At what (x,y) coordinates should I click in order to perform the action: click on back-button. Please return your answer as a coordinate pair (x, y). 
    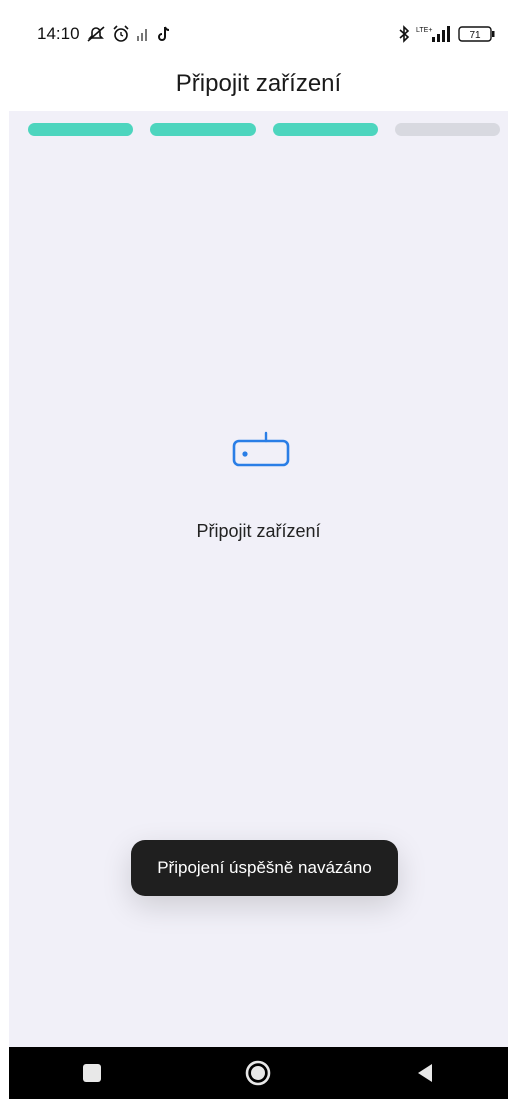
    Looking at the image, I should click on (425, 1073).